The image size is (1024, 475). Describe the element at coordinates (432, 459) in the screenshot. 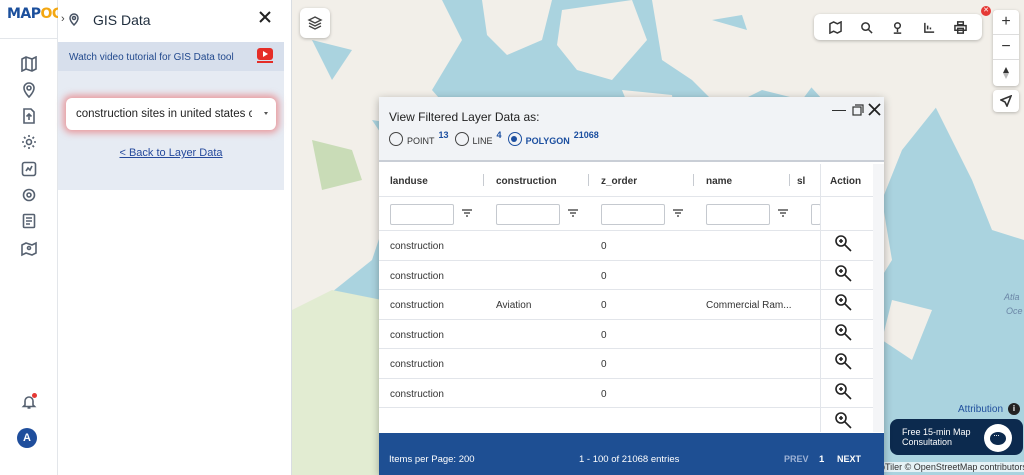

I see `items-per-page: Items per Page: 200` at that location.